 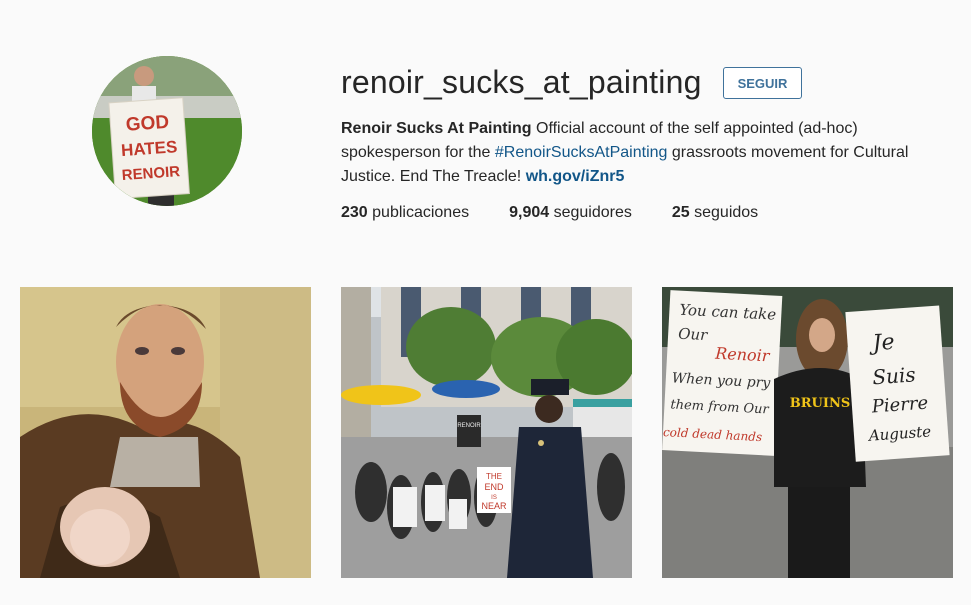 I want to click on bio-external-link: wh.gov/iZnr5, so click(x=575, y=176).